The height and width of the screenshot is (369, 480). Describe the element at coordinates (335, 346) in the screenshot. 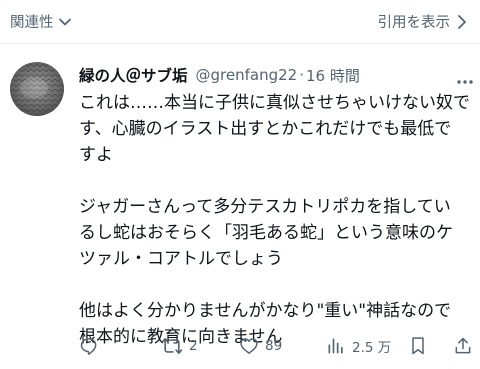

I see `views-icon` at that location.